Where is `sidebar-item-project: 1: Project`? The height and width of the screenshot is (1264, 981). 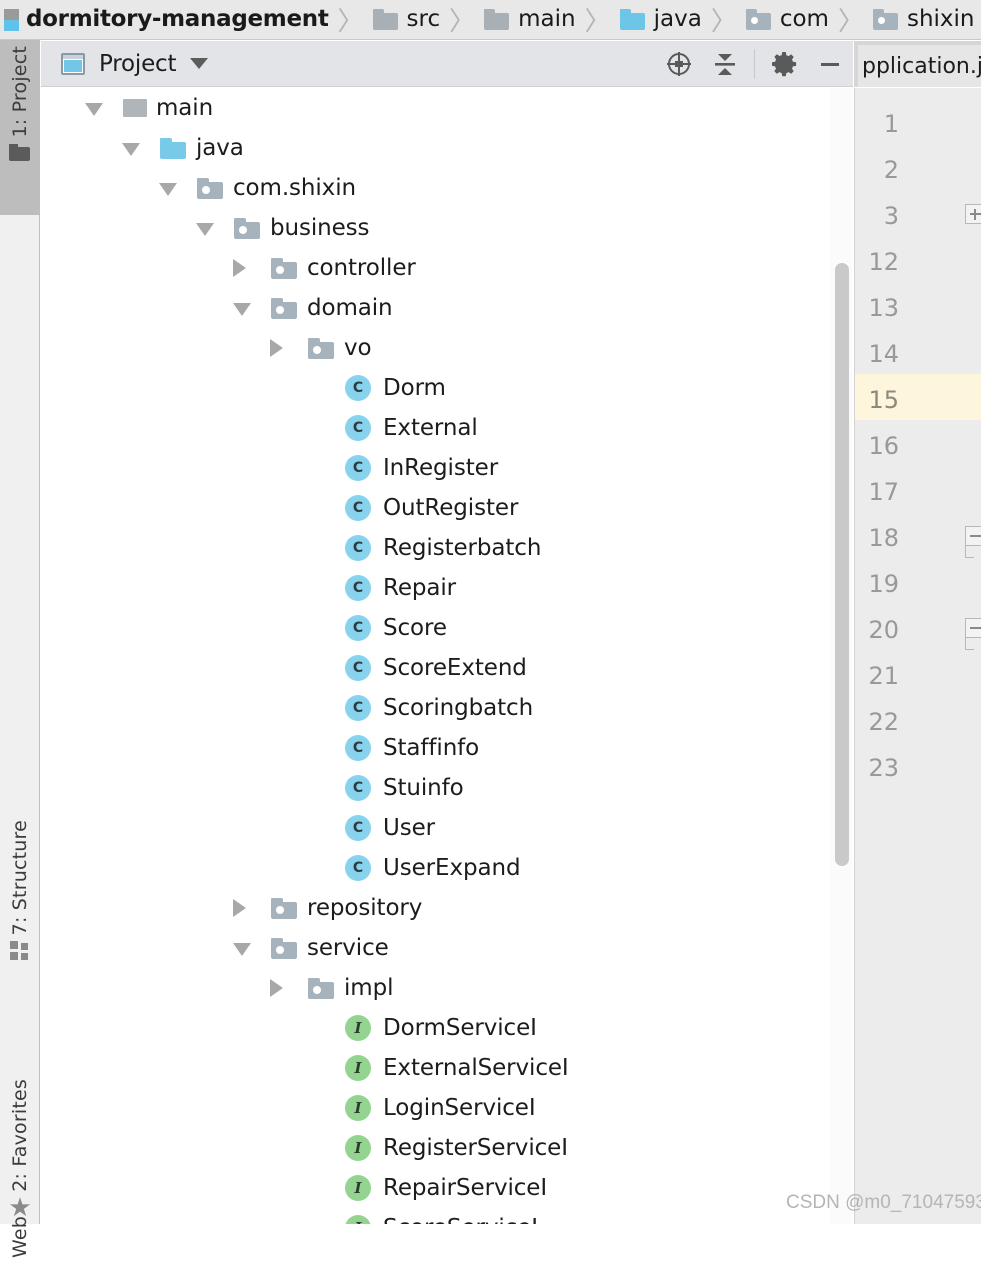
sidebar-item-project: 1: Project is located at coordinates (20, 127).